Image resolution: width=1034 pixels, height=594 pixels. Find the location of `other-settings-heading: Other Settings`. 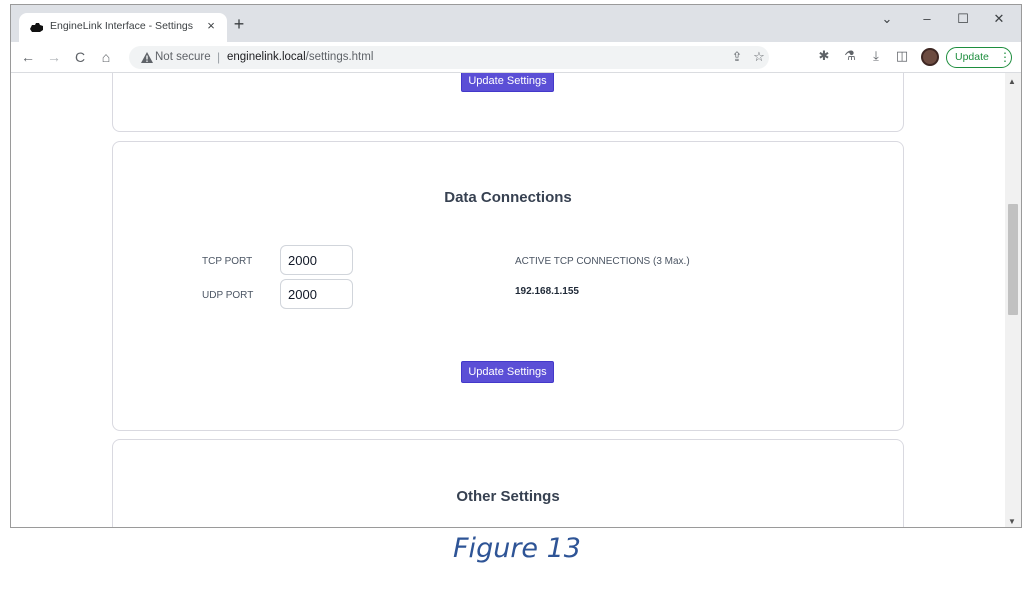

other-settings-heading: Other Settings is located at coordinates (508, 496).